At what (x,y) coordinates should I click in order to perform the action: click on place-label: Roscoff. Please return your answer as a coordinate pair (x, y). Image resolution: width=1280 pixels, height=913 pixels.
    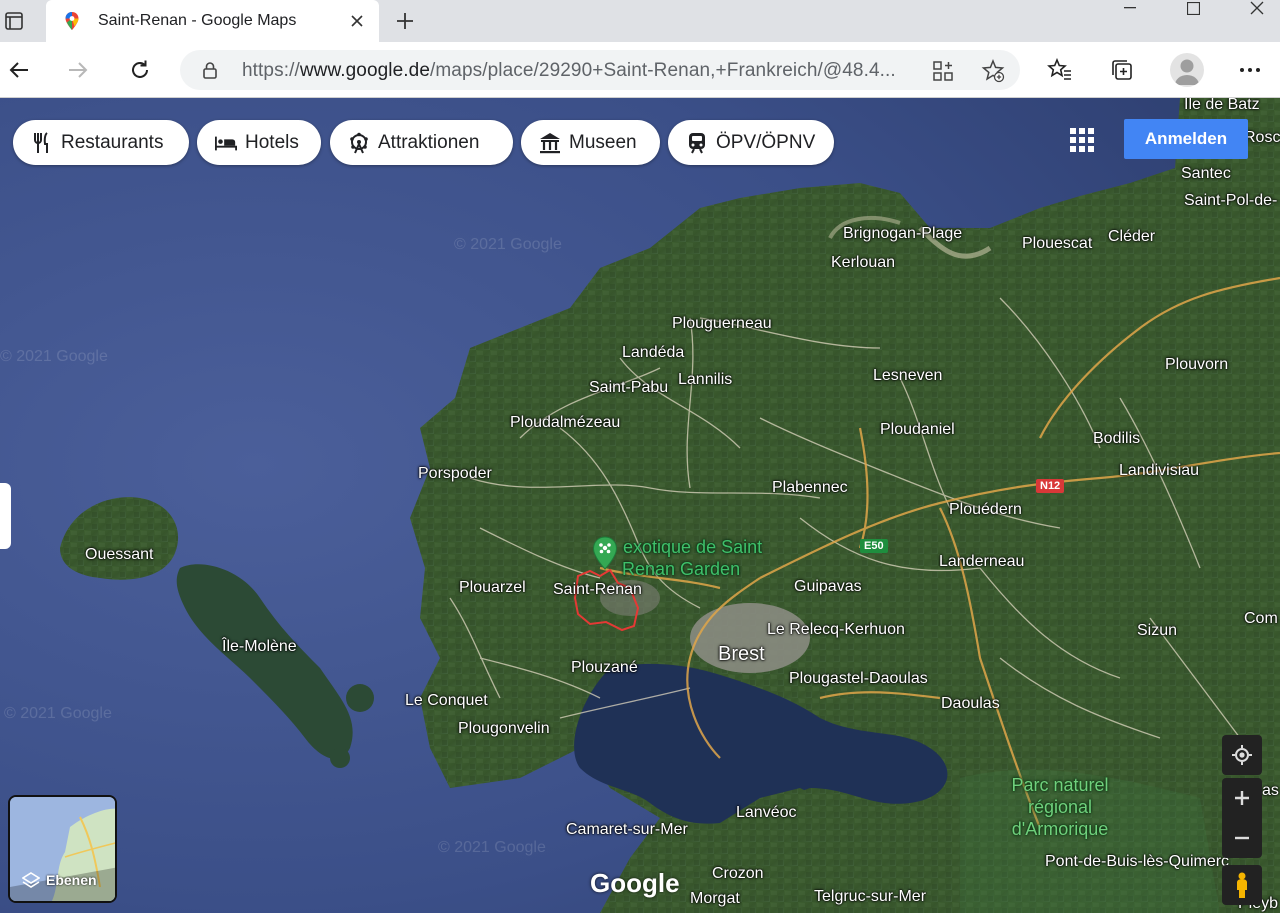
    Looking at the image, I should click on (1262, 138).